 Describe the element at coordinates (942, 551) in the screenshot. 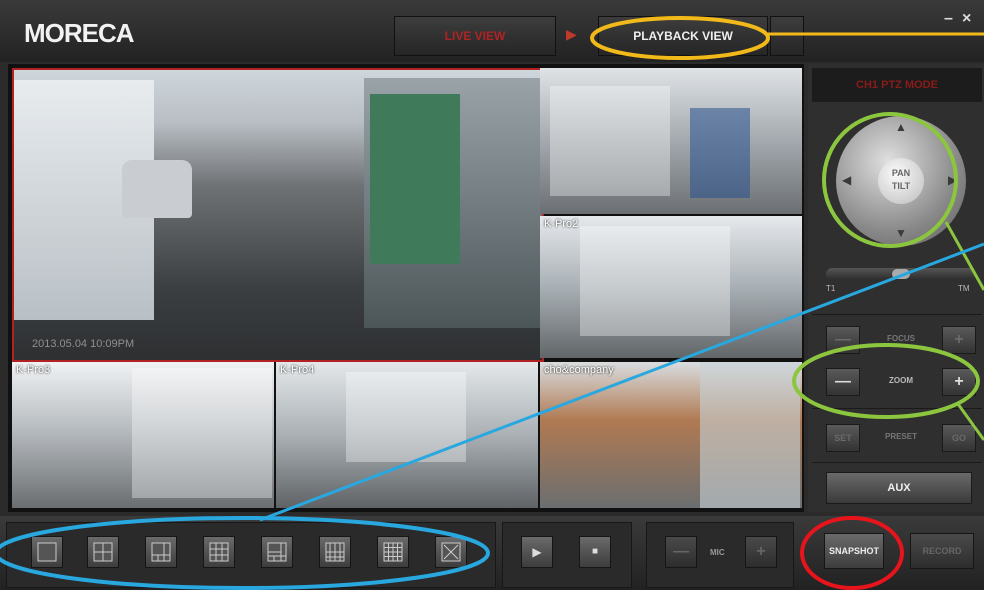

I see `record-button: RECORD` at that location.